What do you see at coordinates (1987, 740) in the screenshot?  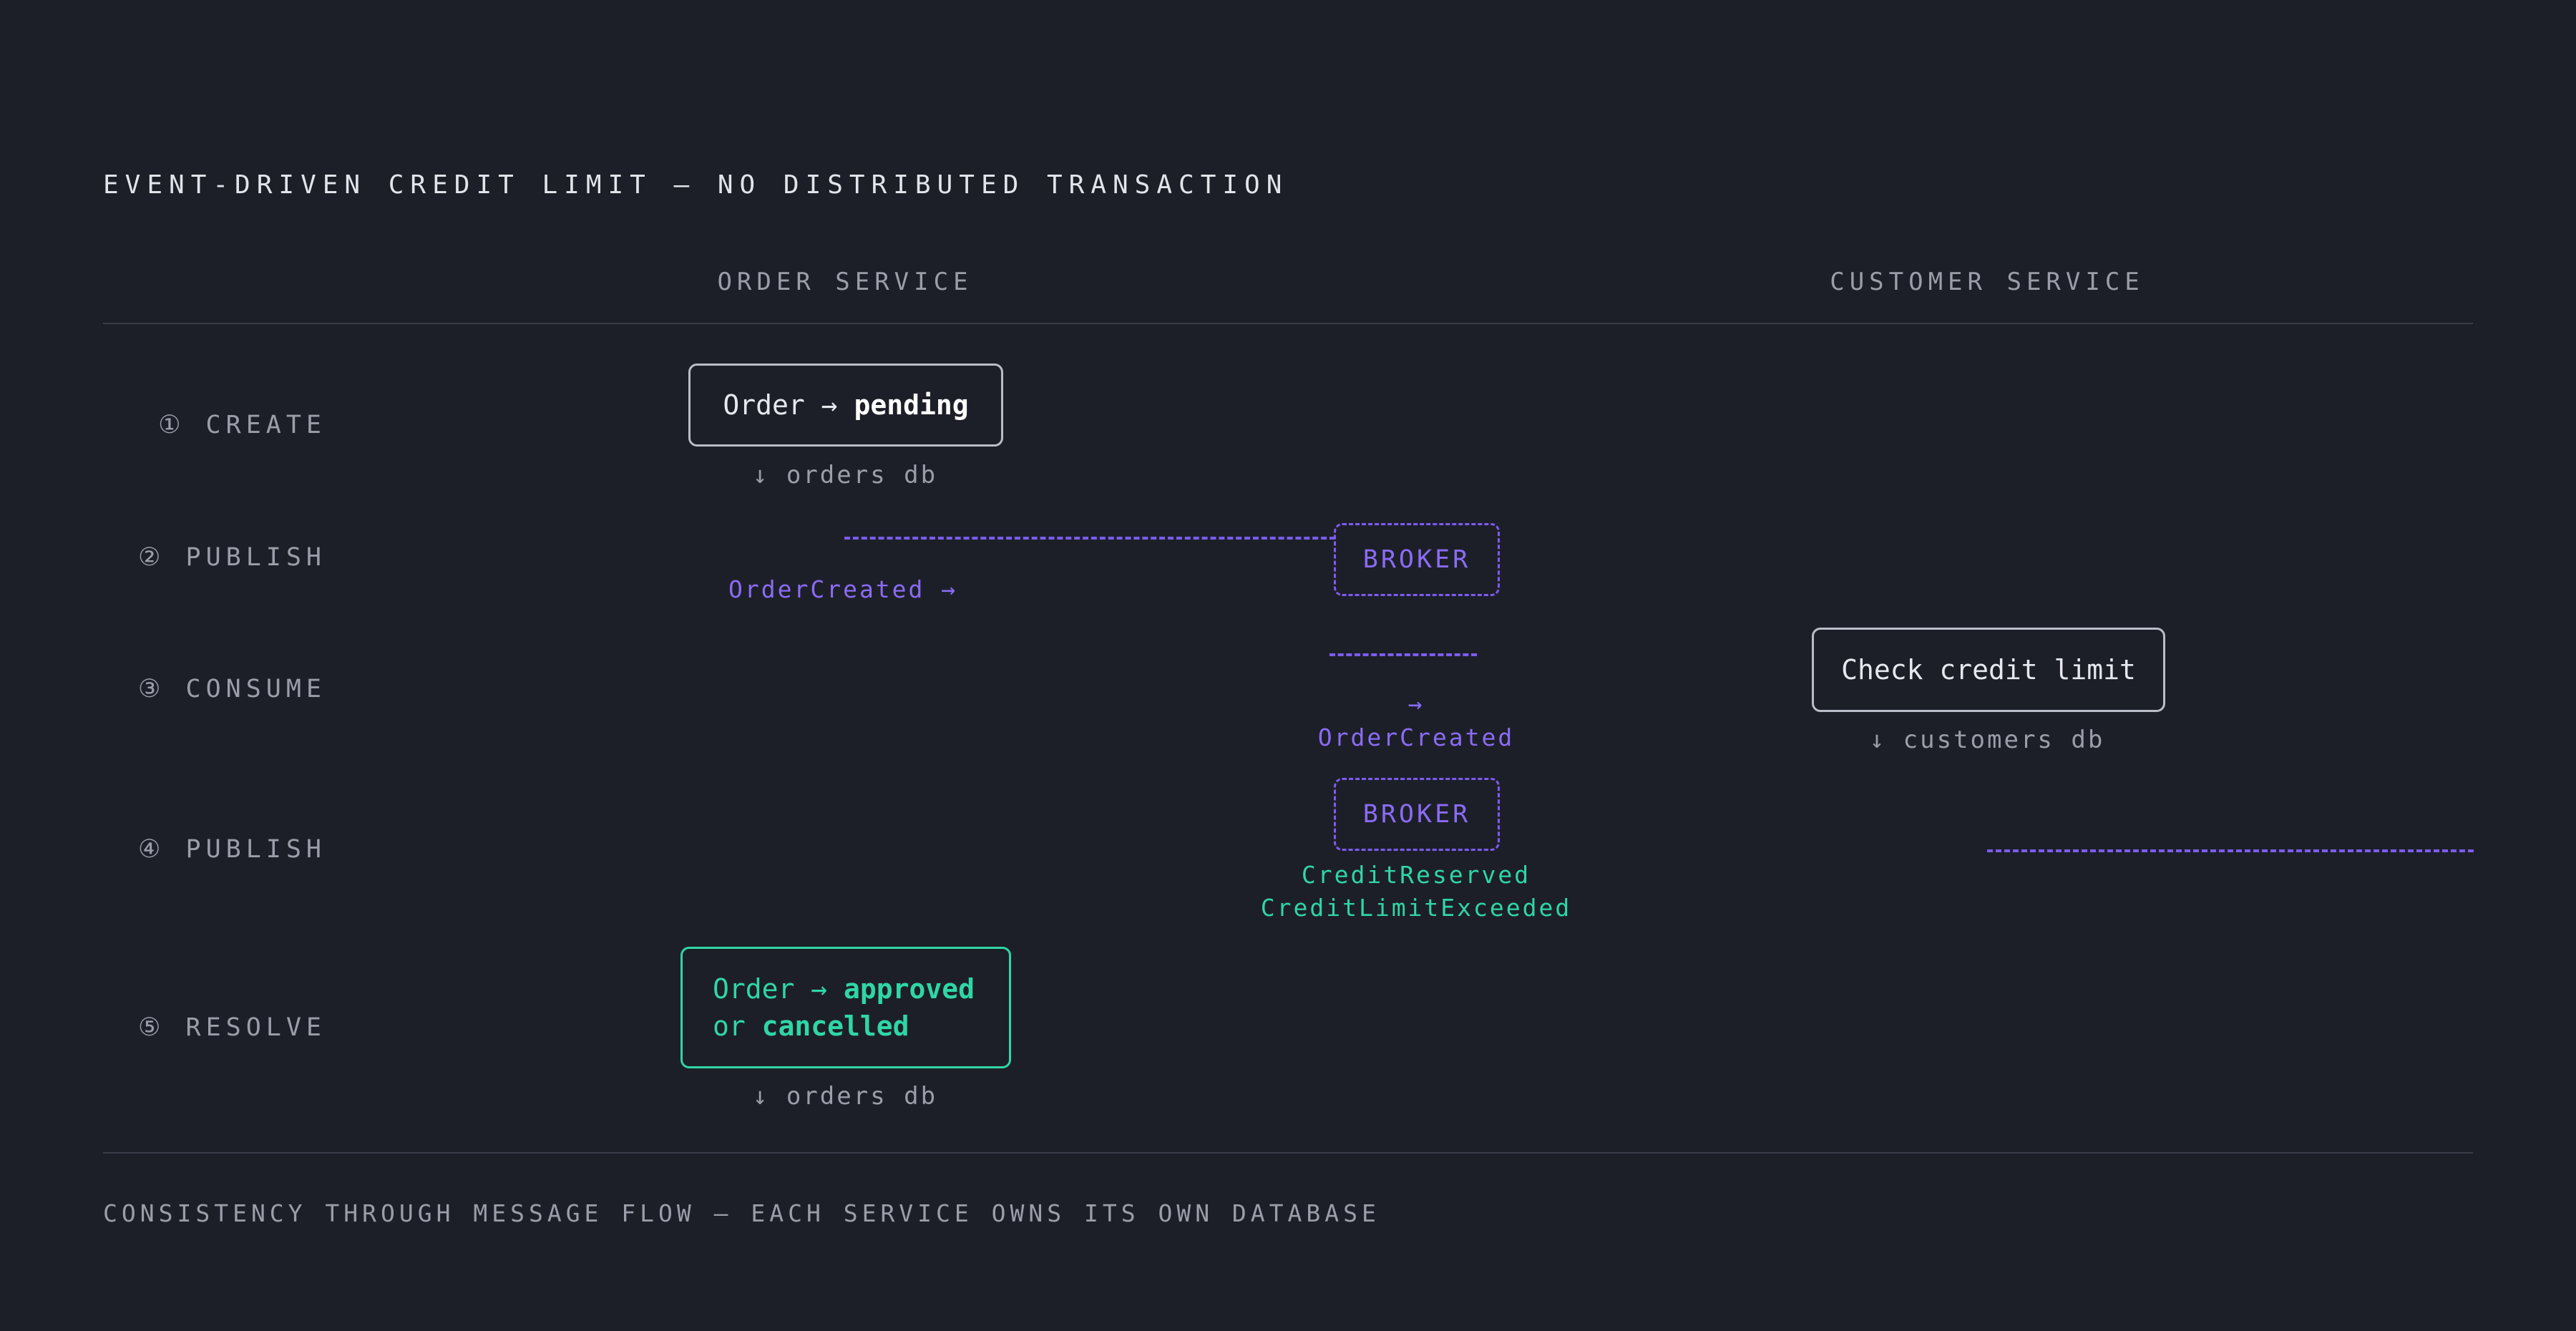 I see `customers-db-label: ↓ customers db` at bounding box center [1987, 740].